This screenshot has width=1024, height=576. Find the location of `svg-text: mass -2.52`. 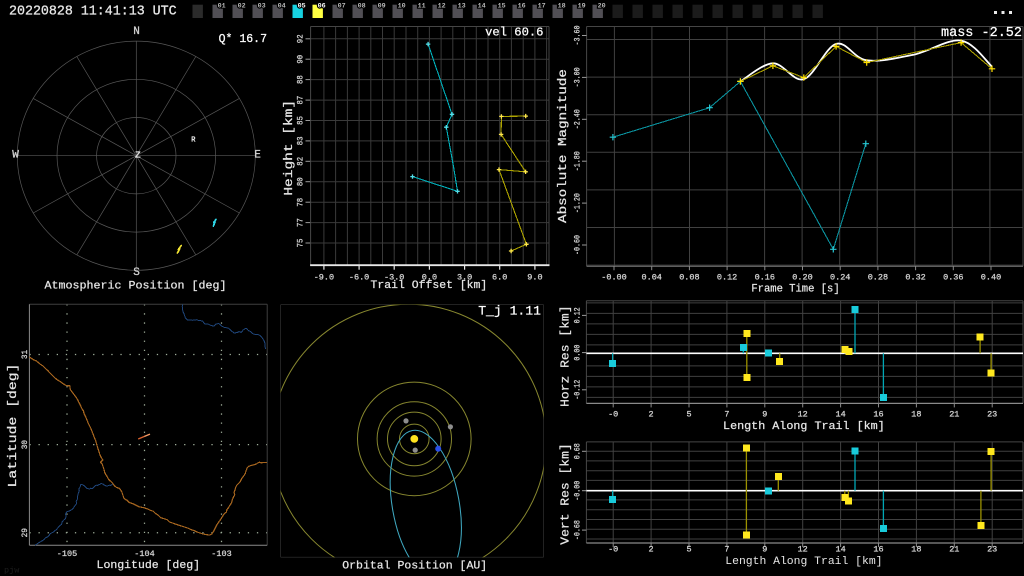

svg-text: mass -2.52 is located at coordinates (981, 33).